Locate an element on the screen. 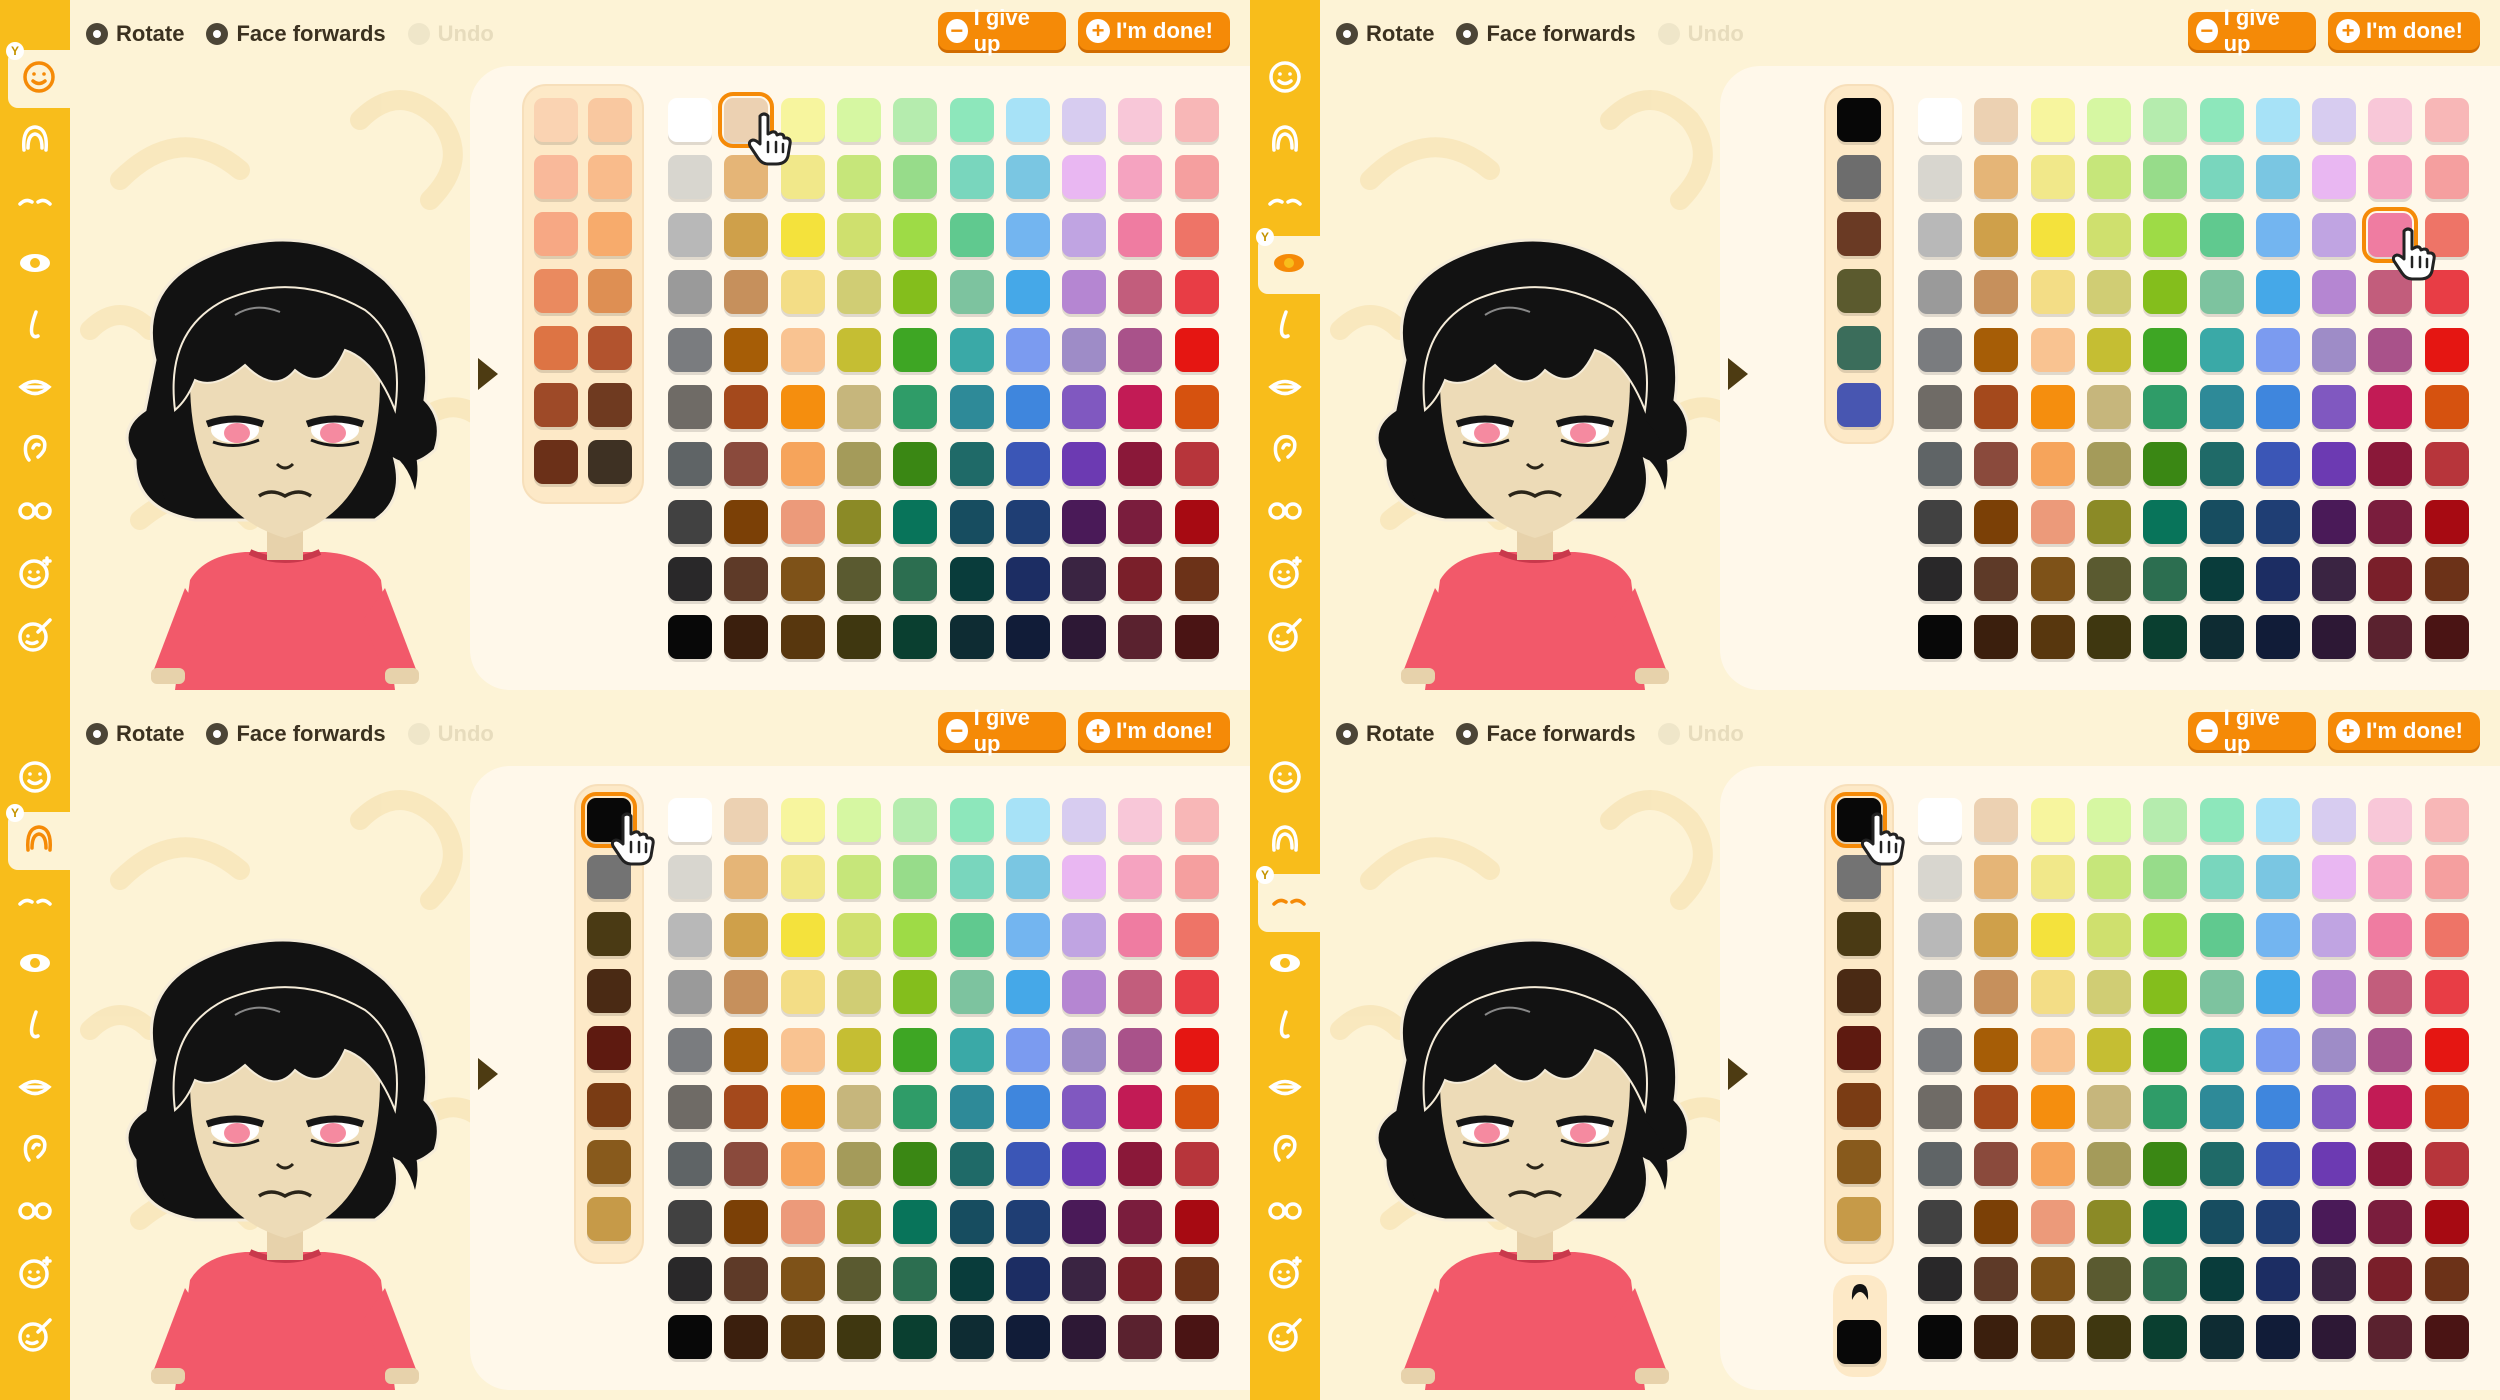  sidebar-tab-eyebrows: Y is located at coordinates (1288, 899).